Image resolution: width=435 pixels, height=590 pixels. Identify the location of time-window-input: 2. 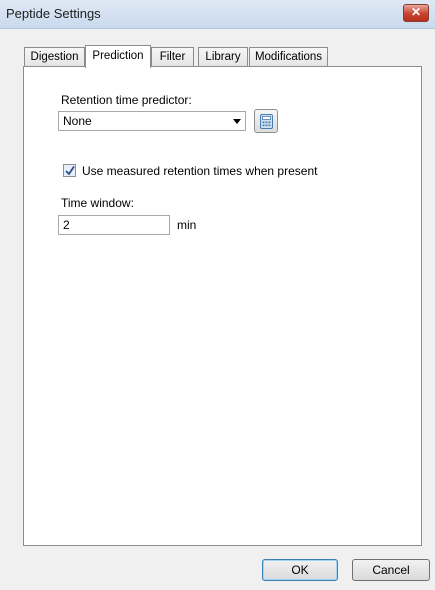
(114, 225).